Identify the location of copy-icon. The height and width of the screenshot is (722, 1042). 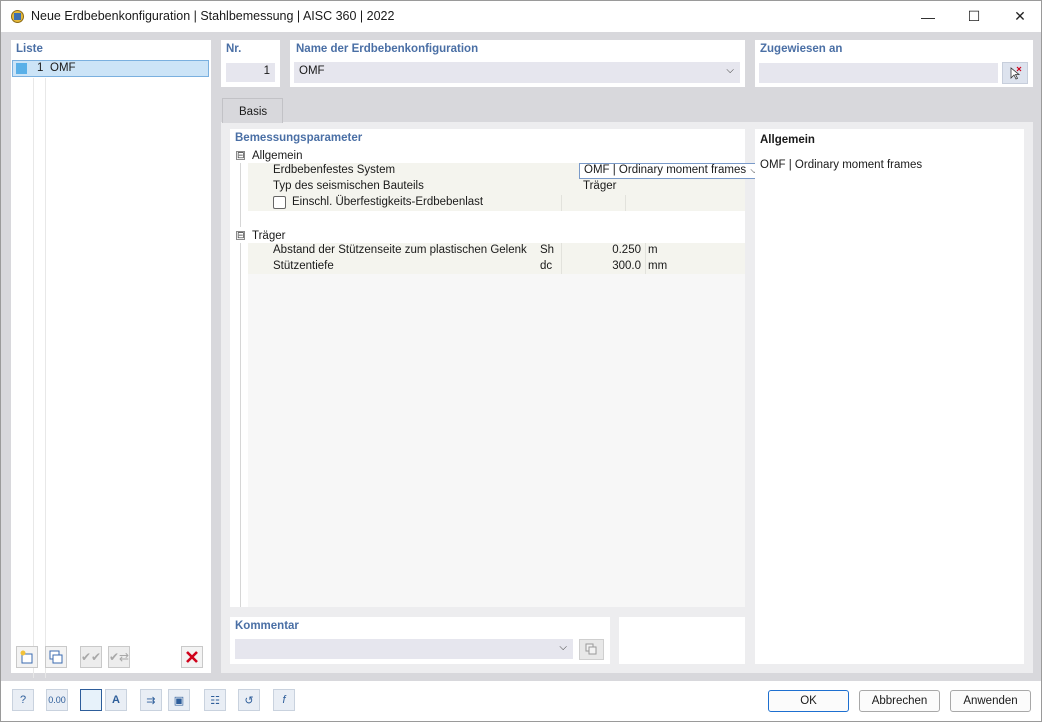
(591, 649).